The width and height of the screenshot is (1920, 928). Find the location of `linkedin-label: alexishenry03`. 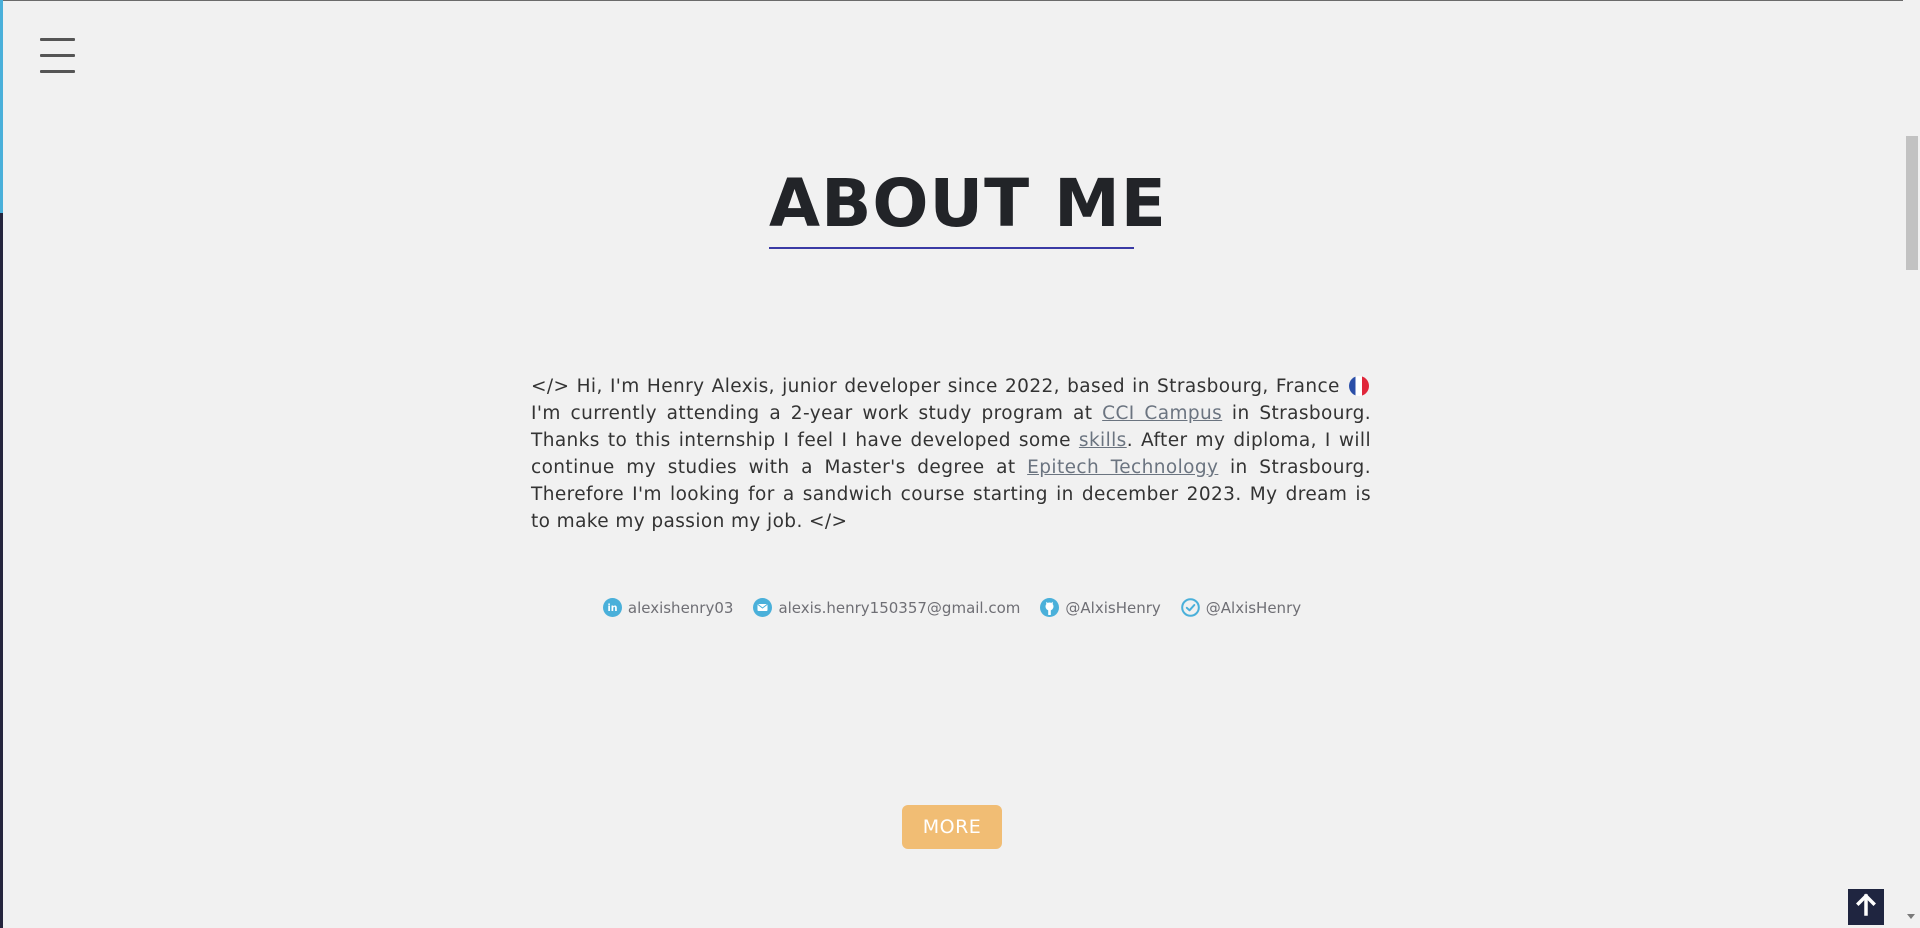

linkedin-label: alexishenry03 is located at coordinates (680, 607).